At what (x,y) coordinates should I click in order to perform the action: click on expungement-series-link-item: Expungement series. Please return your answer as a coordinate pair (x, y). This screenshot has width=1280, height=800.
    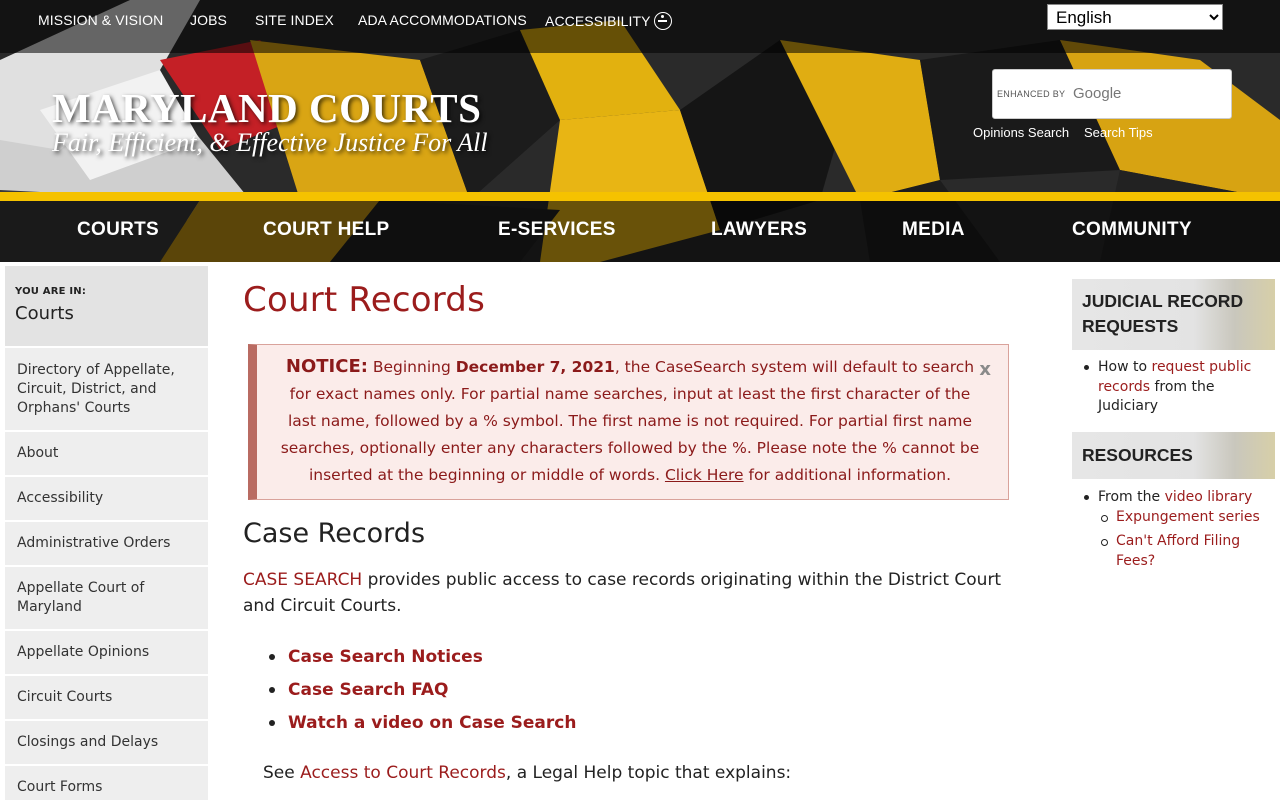
    Looking at the image, I should click on (1187, 518).